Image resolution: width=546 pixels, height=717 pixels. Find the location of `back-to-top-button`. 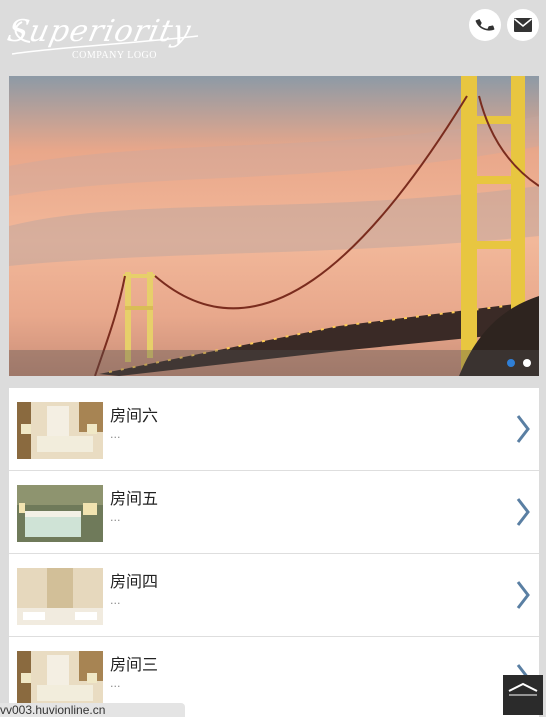

back-to-top-button is located at coordinates (523, 695).